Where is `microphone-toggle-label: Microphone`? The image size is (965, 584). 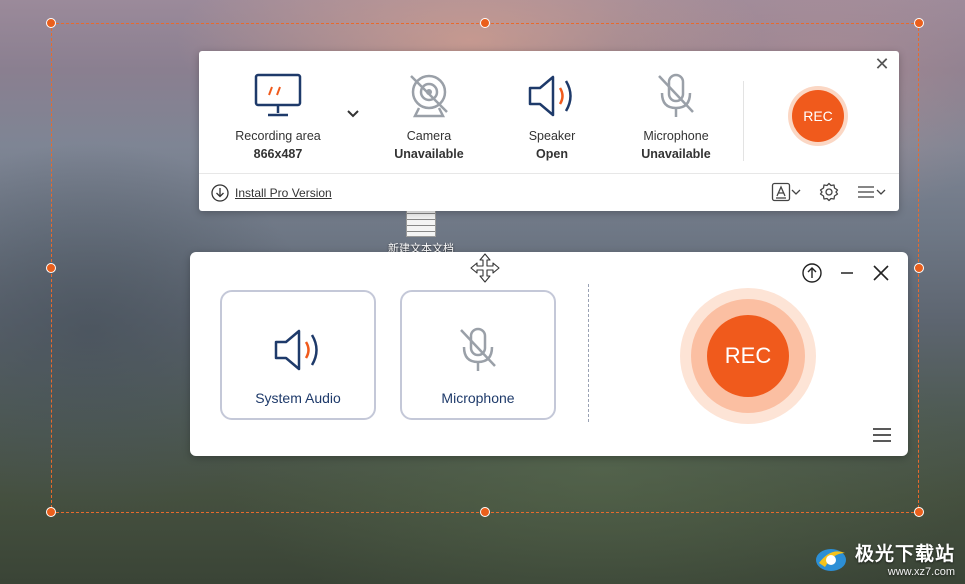 microphone-toggle-label: Microphone is located at coordinates (478, 398).